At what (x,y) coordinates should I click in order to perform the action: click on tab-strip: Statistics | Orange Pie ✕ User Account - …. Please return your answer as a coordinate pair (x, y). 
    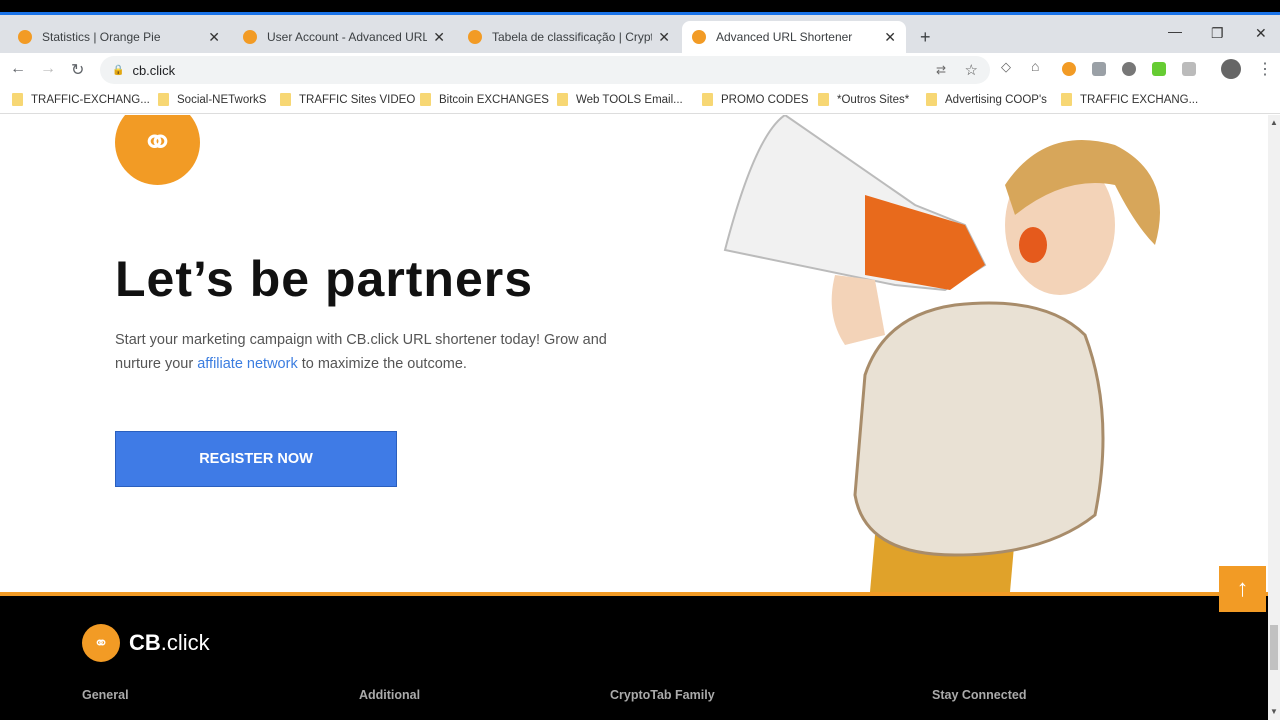
    Looking at the image, I should click on (640, 34).